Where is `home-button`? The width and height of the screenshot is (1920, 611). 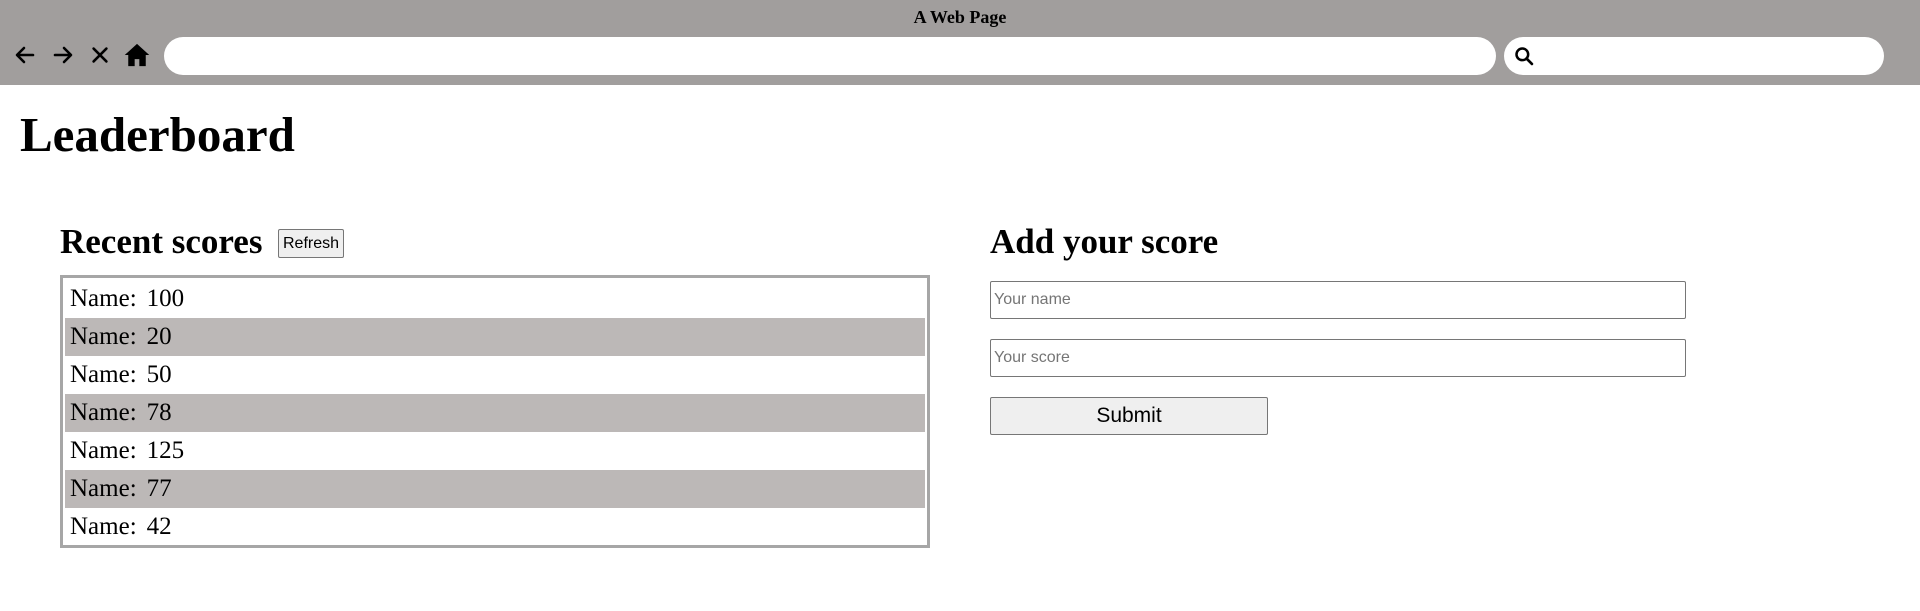
home-button is located at coordinates (137, 55).